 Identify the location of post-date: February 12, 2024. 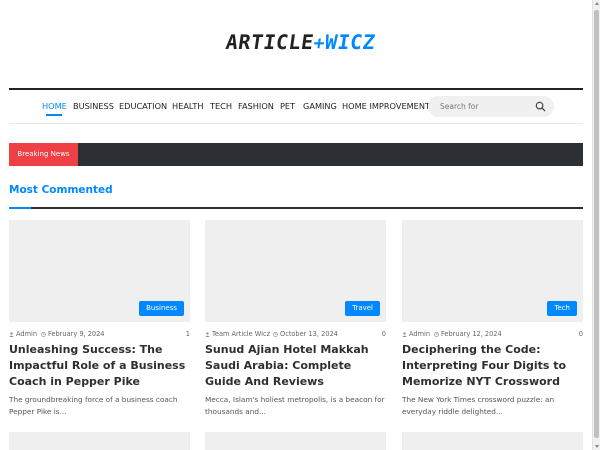
(468, 334).